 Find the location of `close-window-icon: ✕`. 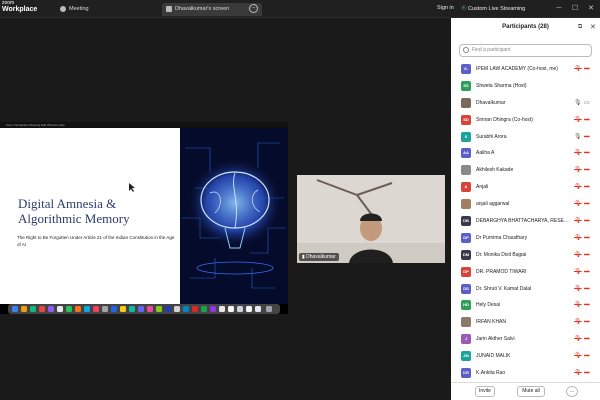

close-window-icon: ✕ is located at coordinates (591, 9).